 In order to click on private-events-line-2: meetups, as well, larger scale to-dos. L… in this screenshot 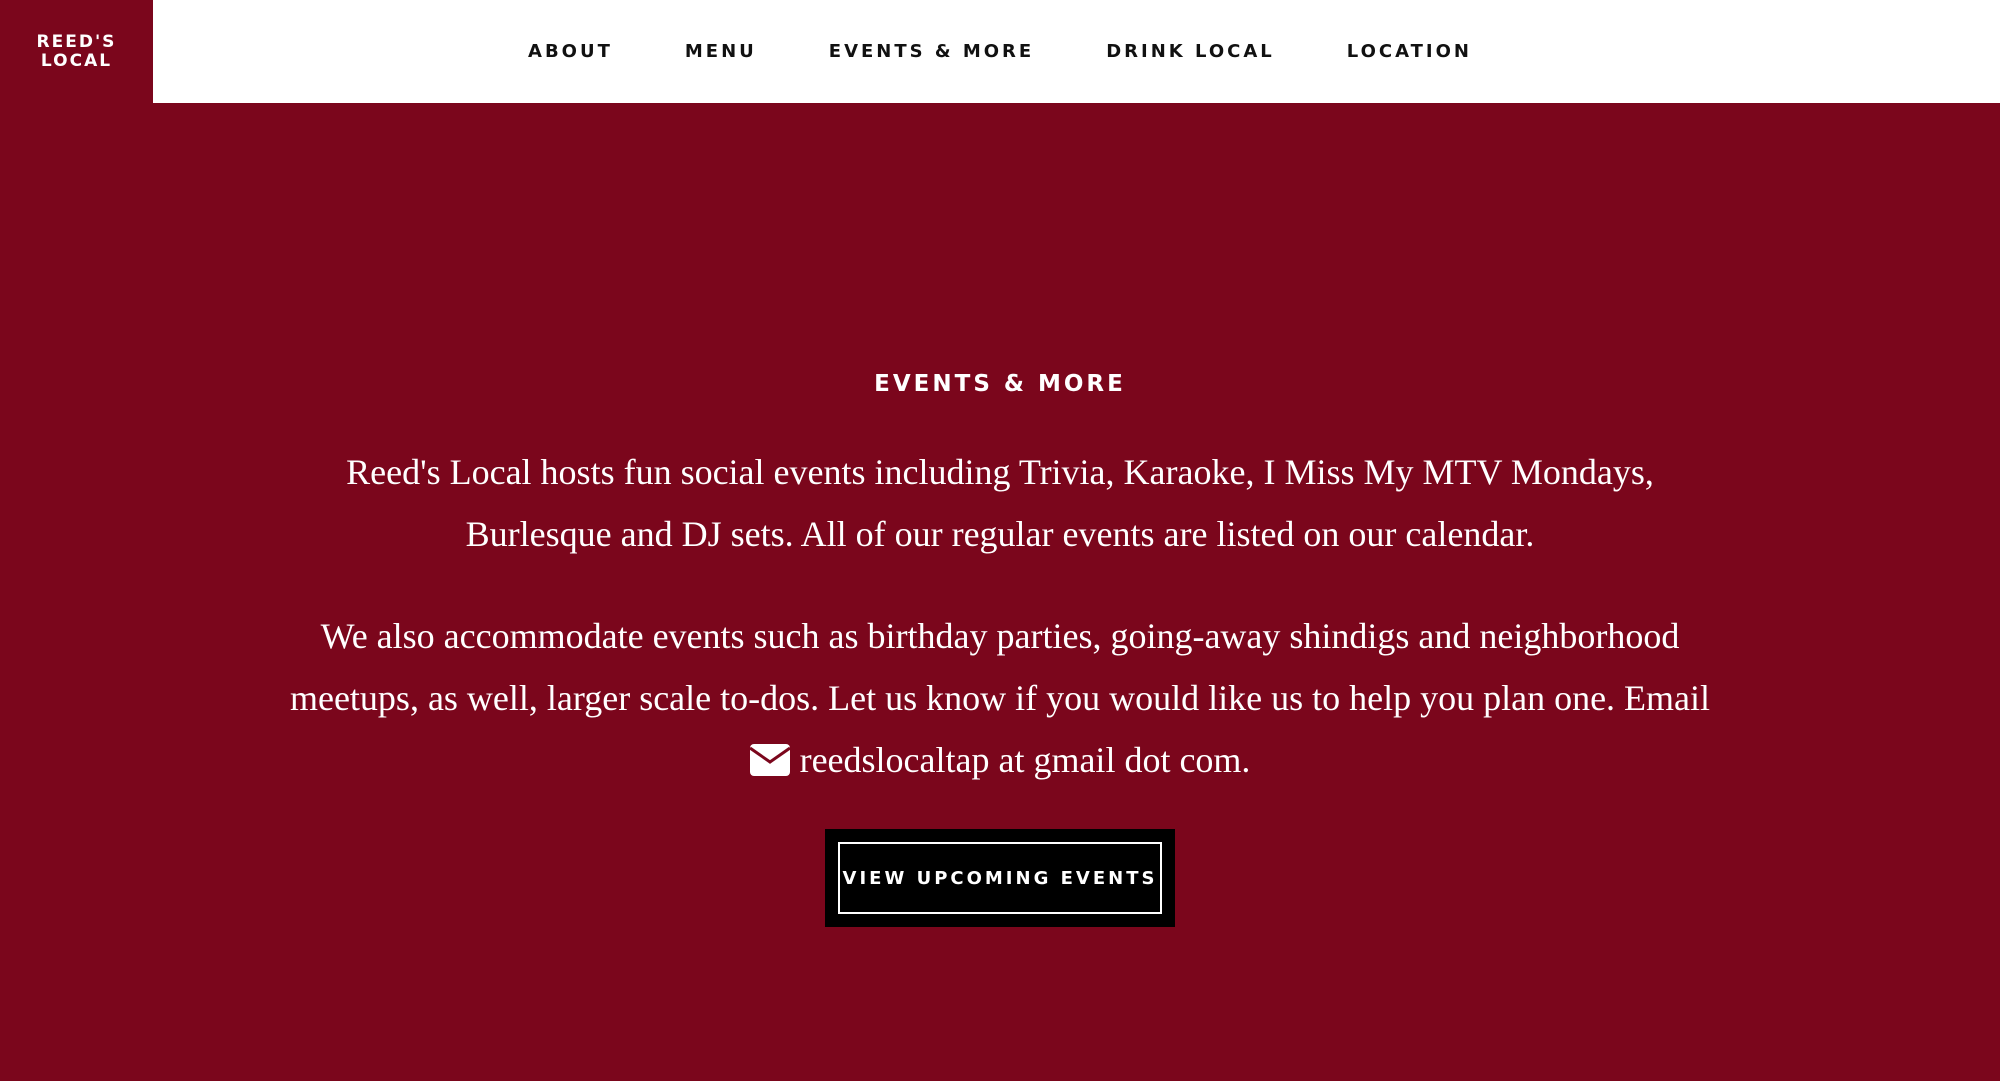, I will do `click(1000, 698)`.